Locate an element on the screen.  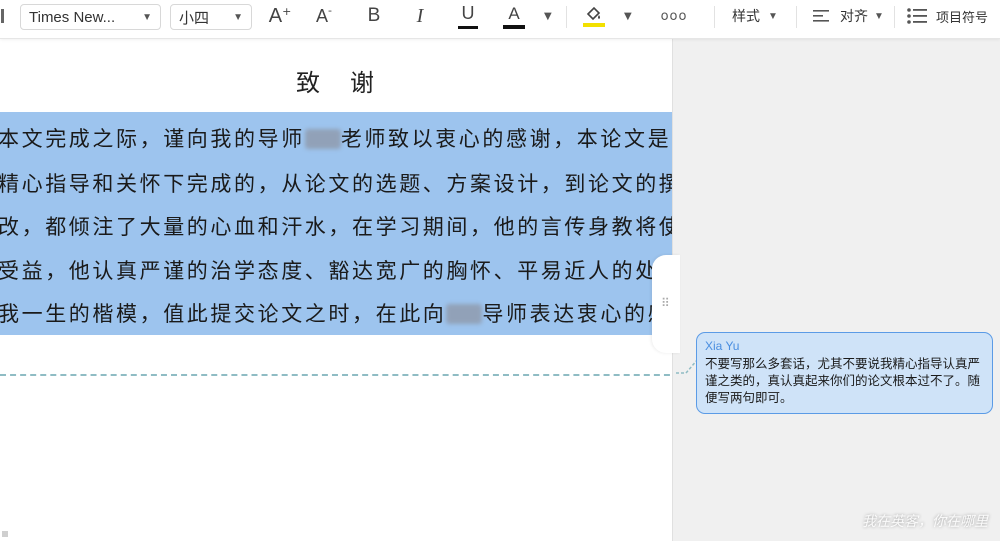
align-label: 对齐 is located at coordinates (854, 16).